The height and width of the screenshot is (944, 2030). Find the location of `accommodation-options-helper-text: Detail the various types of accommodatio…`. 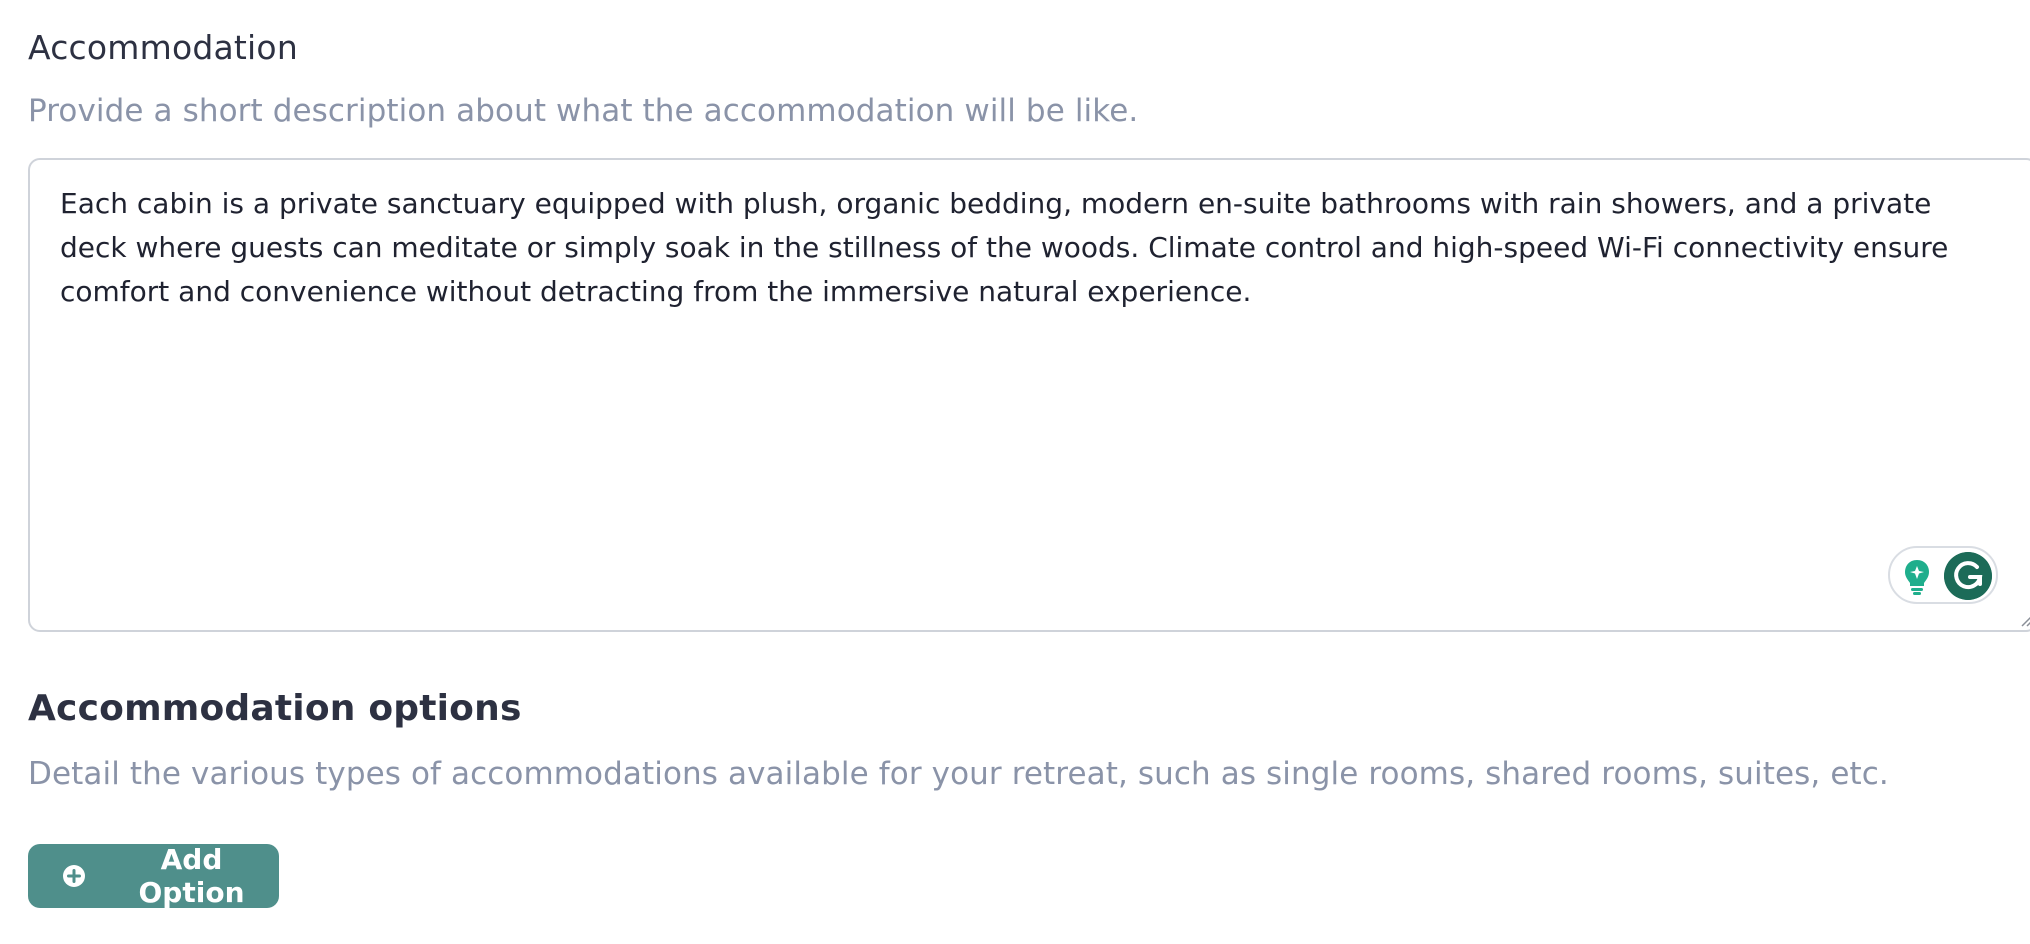

accommodation-options-helper-text: Detail the various types of accommodatio… is located at coordinates (958, 774).